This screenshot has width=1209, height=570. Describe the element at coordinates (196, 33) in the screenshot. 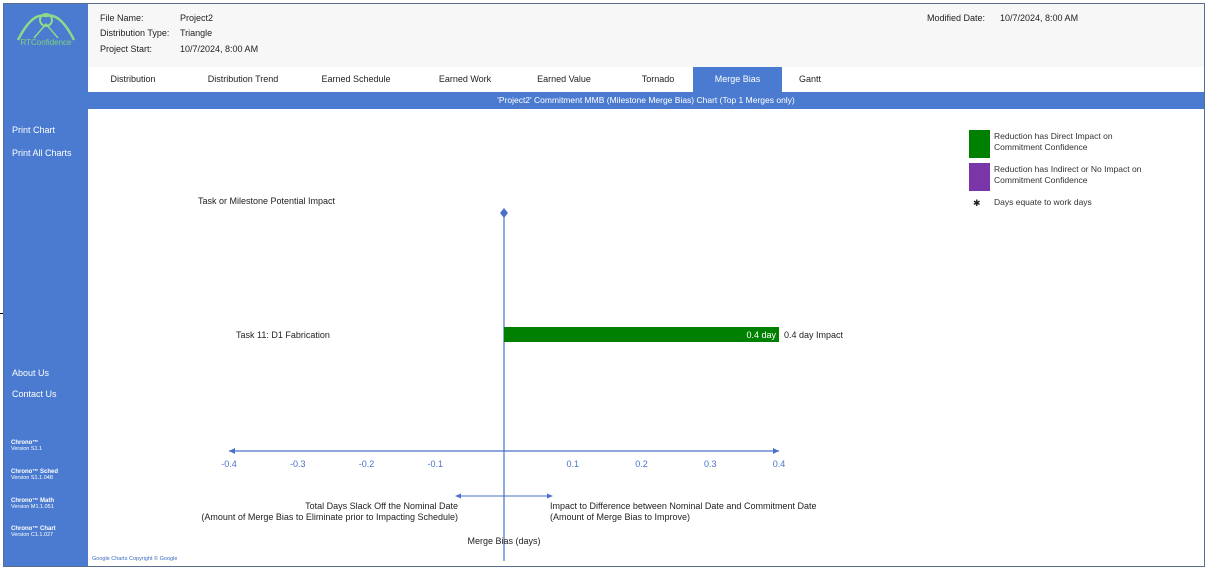

I see `distribution-type-value: Triangle` at that location.